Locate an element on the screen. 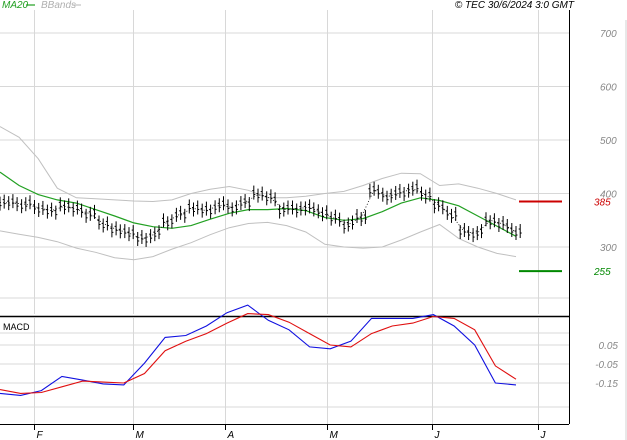 This screenshot has height=440, width=627. copyright-text: © TEC 30/6/2024 3:0 GMT is located at coordinates (515, 5).